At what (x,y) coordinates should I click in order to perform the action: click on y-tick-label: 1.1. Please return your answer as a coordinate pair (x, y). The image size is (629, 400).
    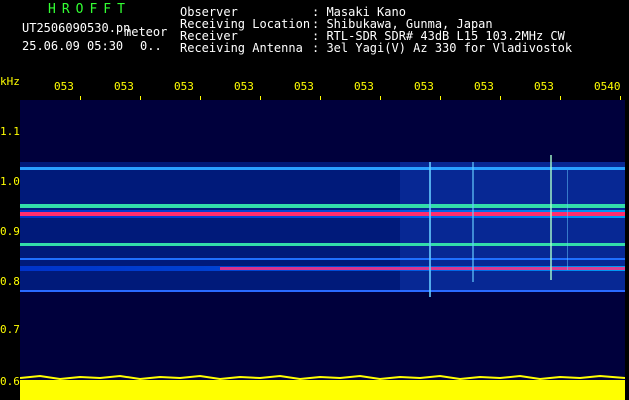
    Looking at the image, I should click on (10, 131).